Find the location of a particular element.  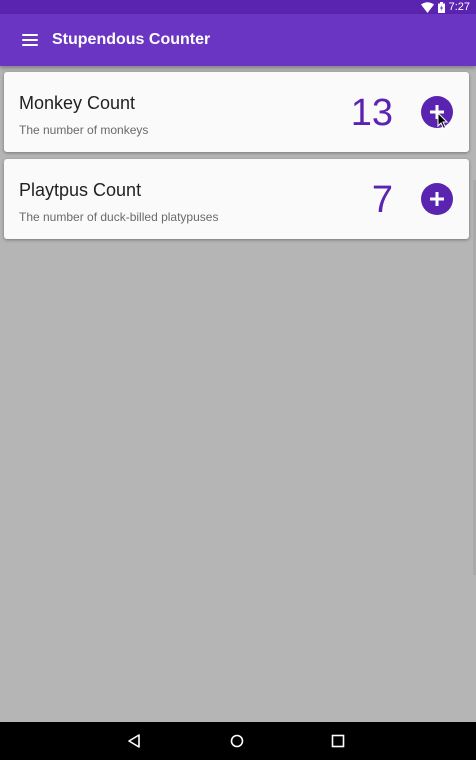

plus-icon is located at coordinates (437, 199).